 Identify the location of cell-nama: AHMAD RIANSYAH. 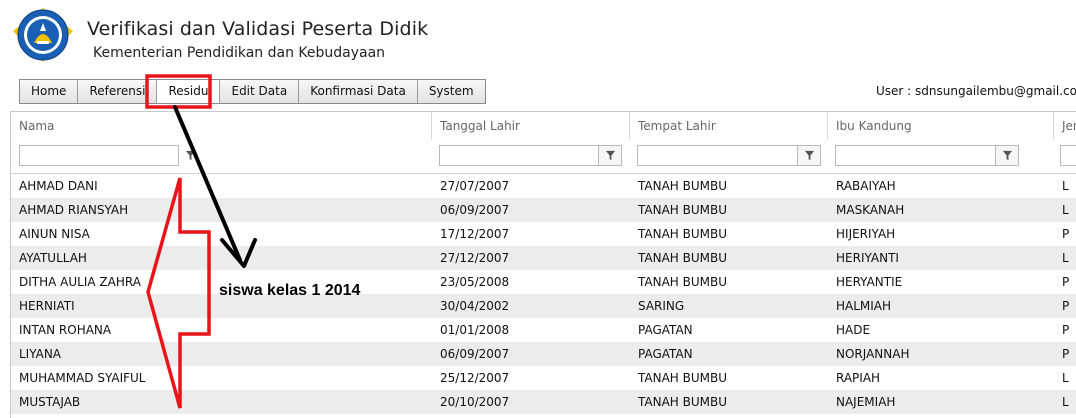
(74, 210).